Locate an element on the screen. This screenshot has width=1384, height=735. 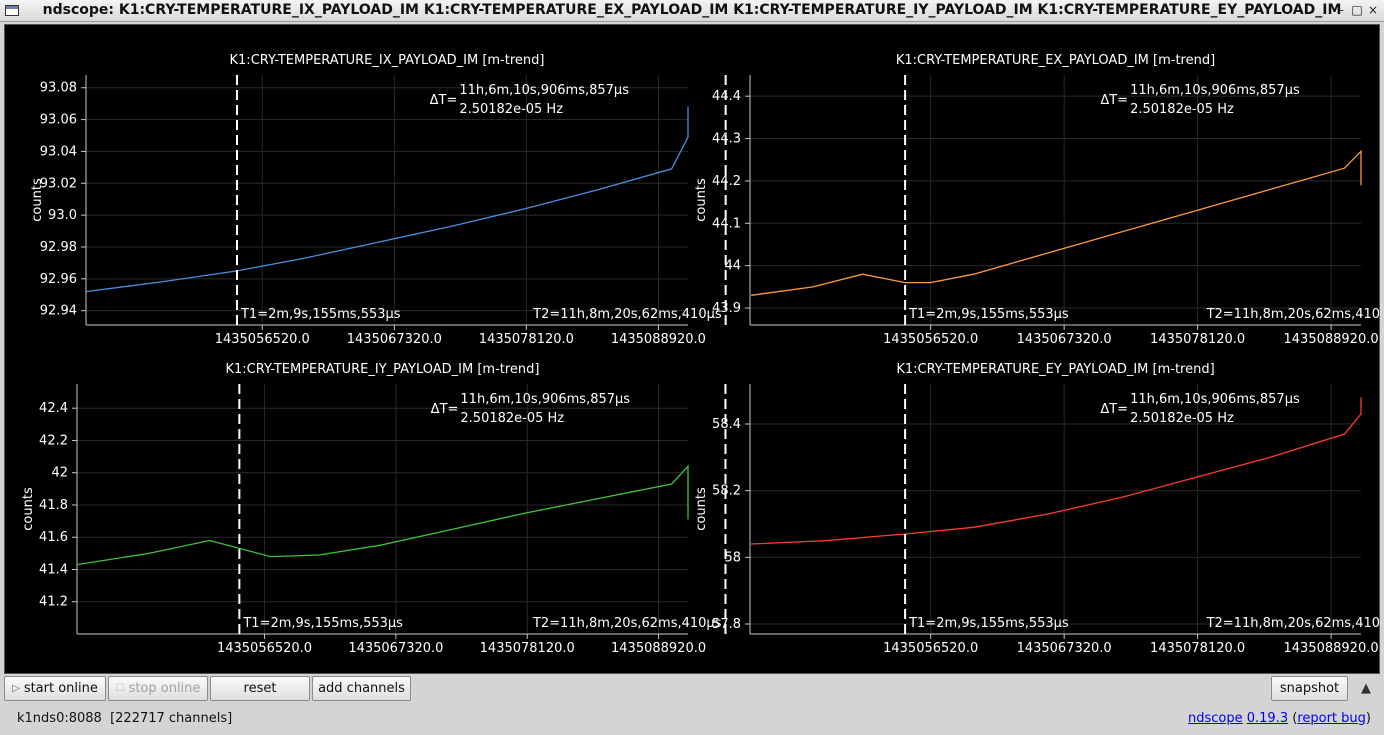
y-tick-label-iy-3: 41.8 is located at coordinates (53, 505).